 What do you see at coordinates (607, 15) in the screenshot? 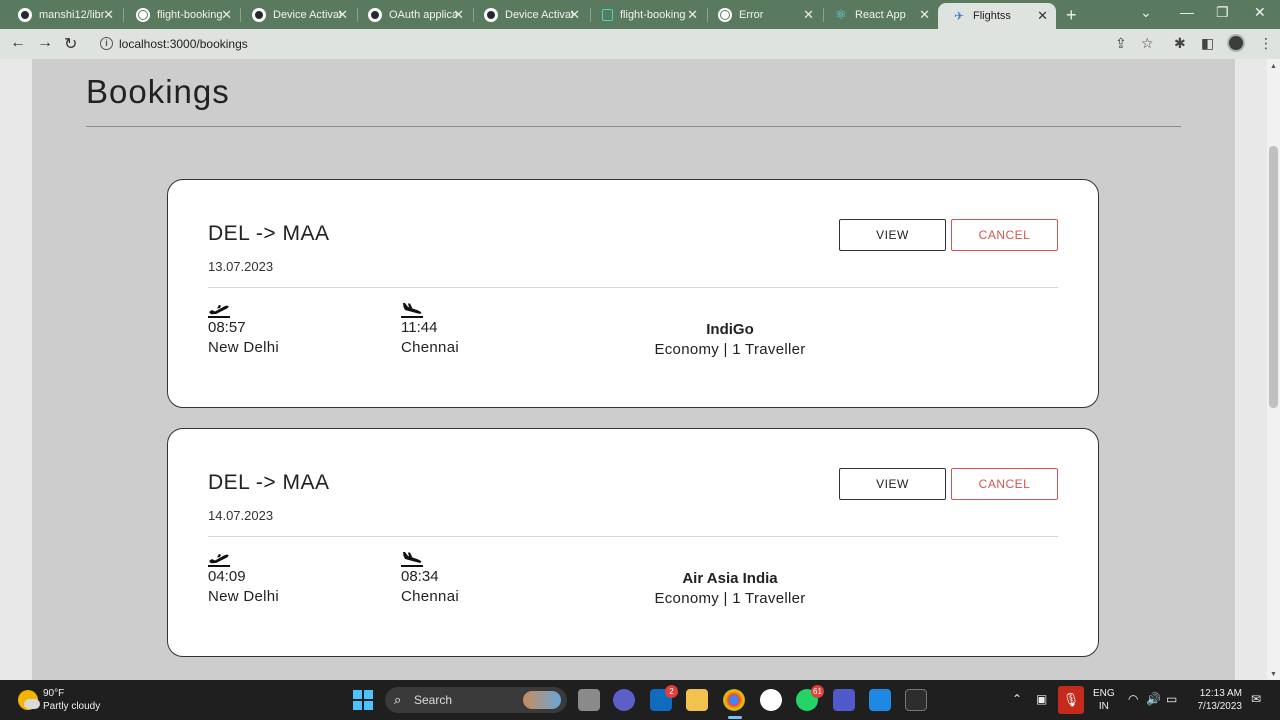
I see `document-icon` at bounding box center [607, 15].